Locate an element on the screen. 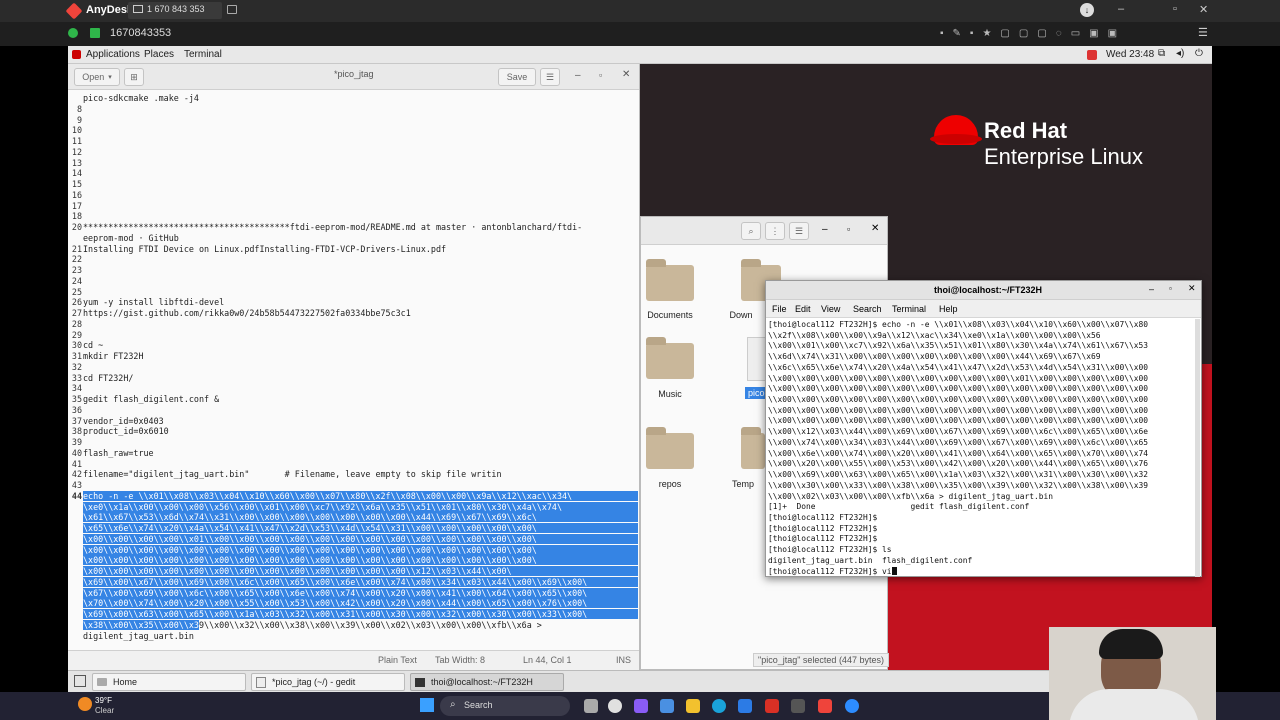  taskbar-terminal-label: thoi@localhost:~/FT232H is located at coordinates (482, 682).